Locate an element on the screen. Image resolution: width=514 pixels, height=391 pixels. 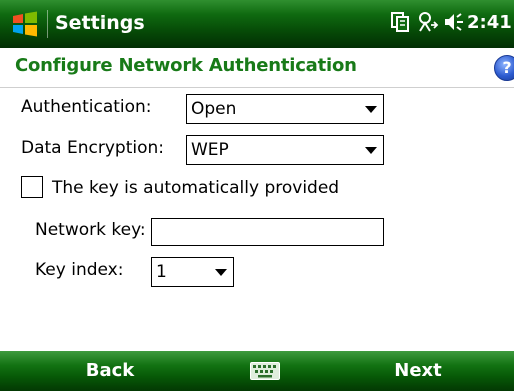
auto-key-label: The key is automatically provided is located at coordinates (195, 188).